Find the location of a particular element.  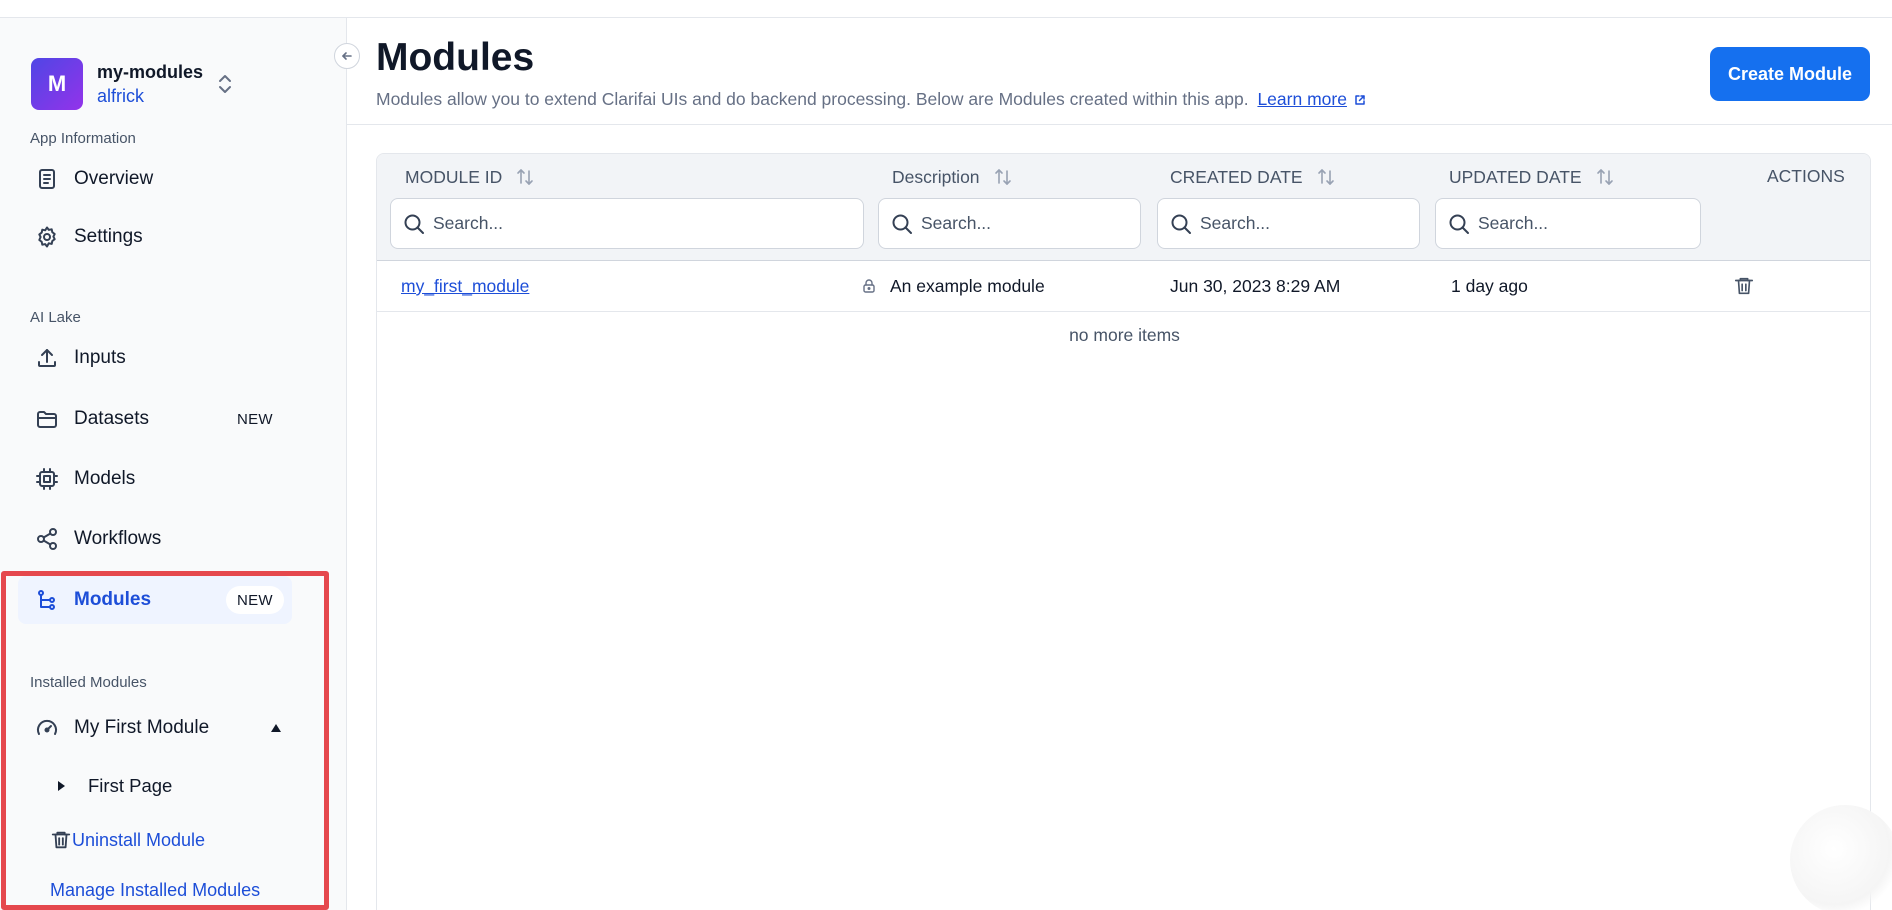

sidebar-item-label: Datasets is located at coordinates (111, 418).